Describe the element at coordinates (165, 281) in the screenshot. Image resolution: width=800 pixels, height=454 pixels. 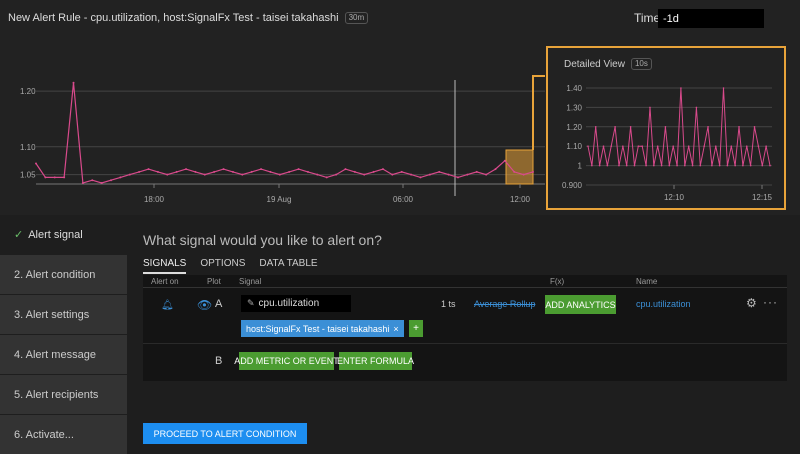
I see `column-header-alert-on: Alert on` at that location.